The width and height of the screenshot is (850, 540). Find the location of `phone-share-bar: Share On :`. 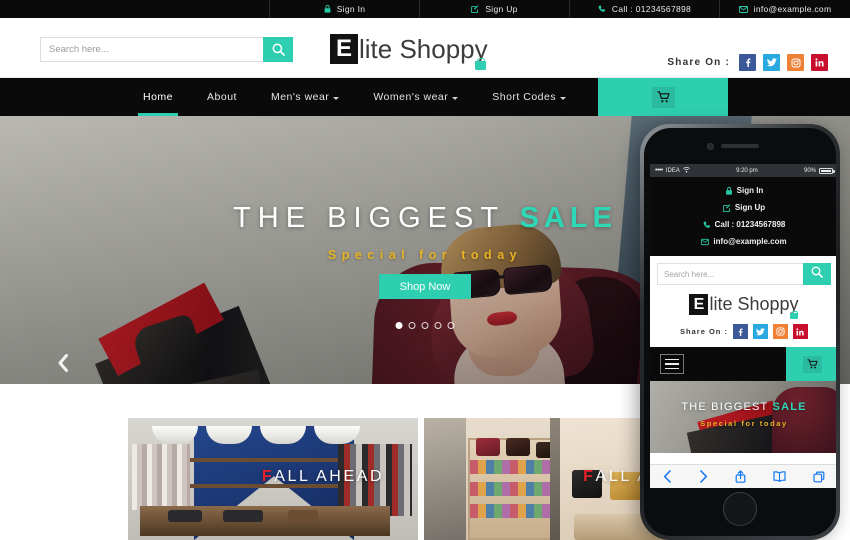

phone-share-bar: Share On : is located at coordinates (744, 331).